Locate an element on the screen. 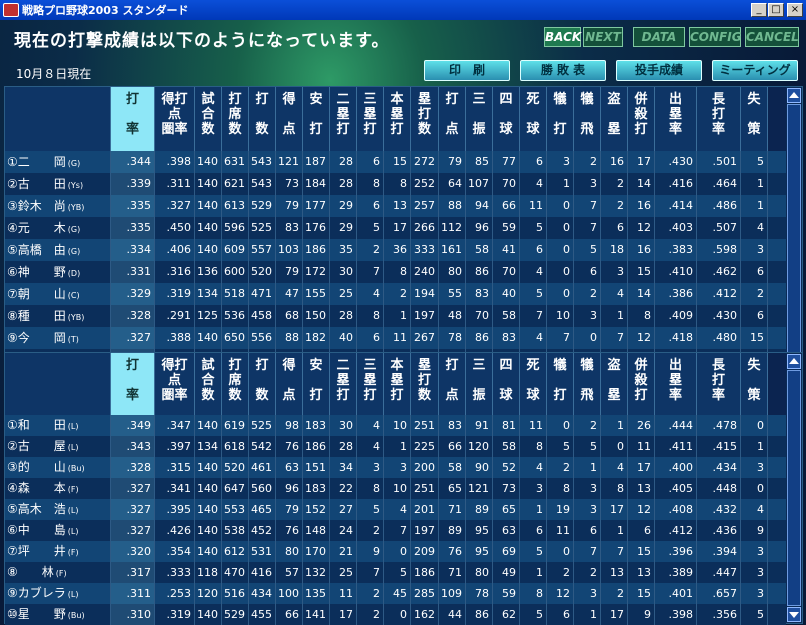 The width and height of the screenshot is (806, 625). config-button: CONFIG is located at coordinates (715, 37).